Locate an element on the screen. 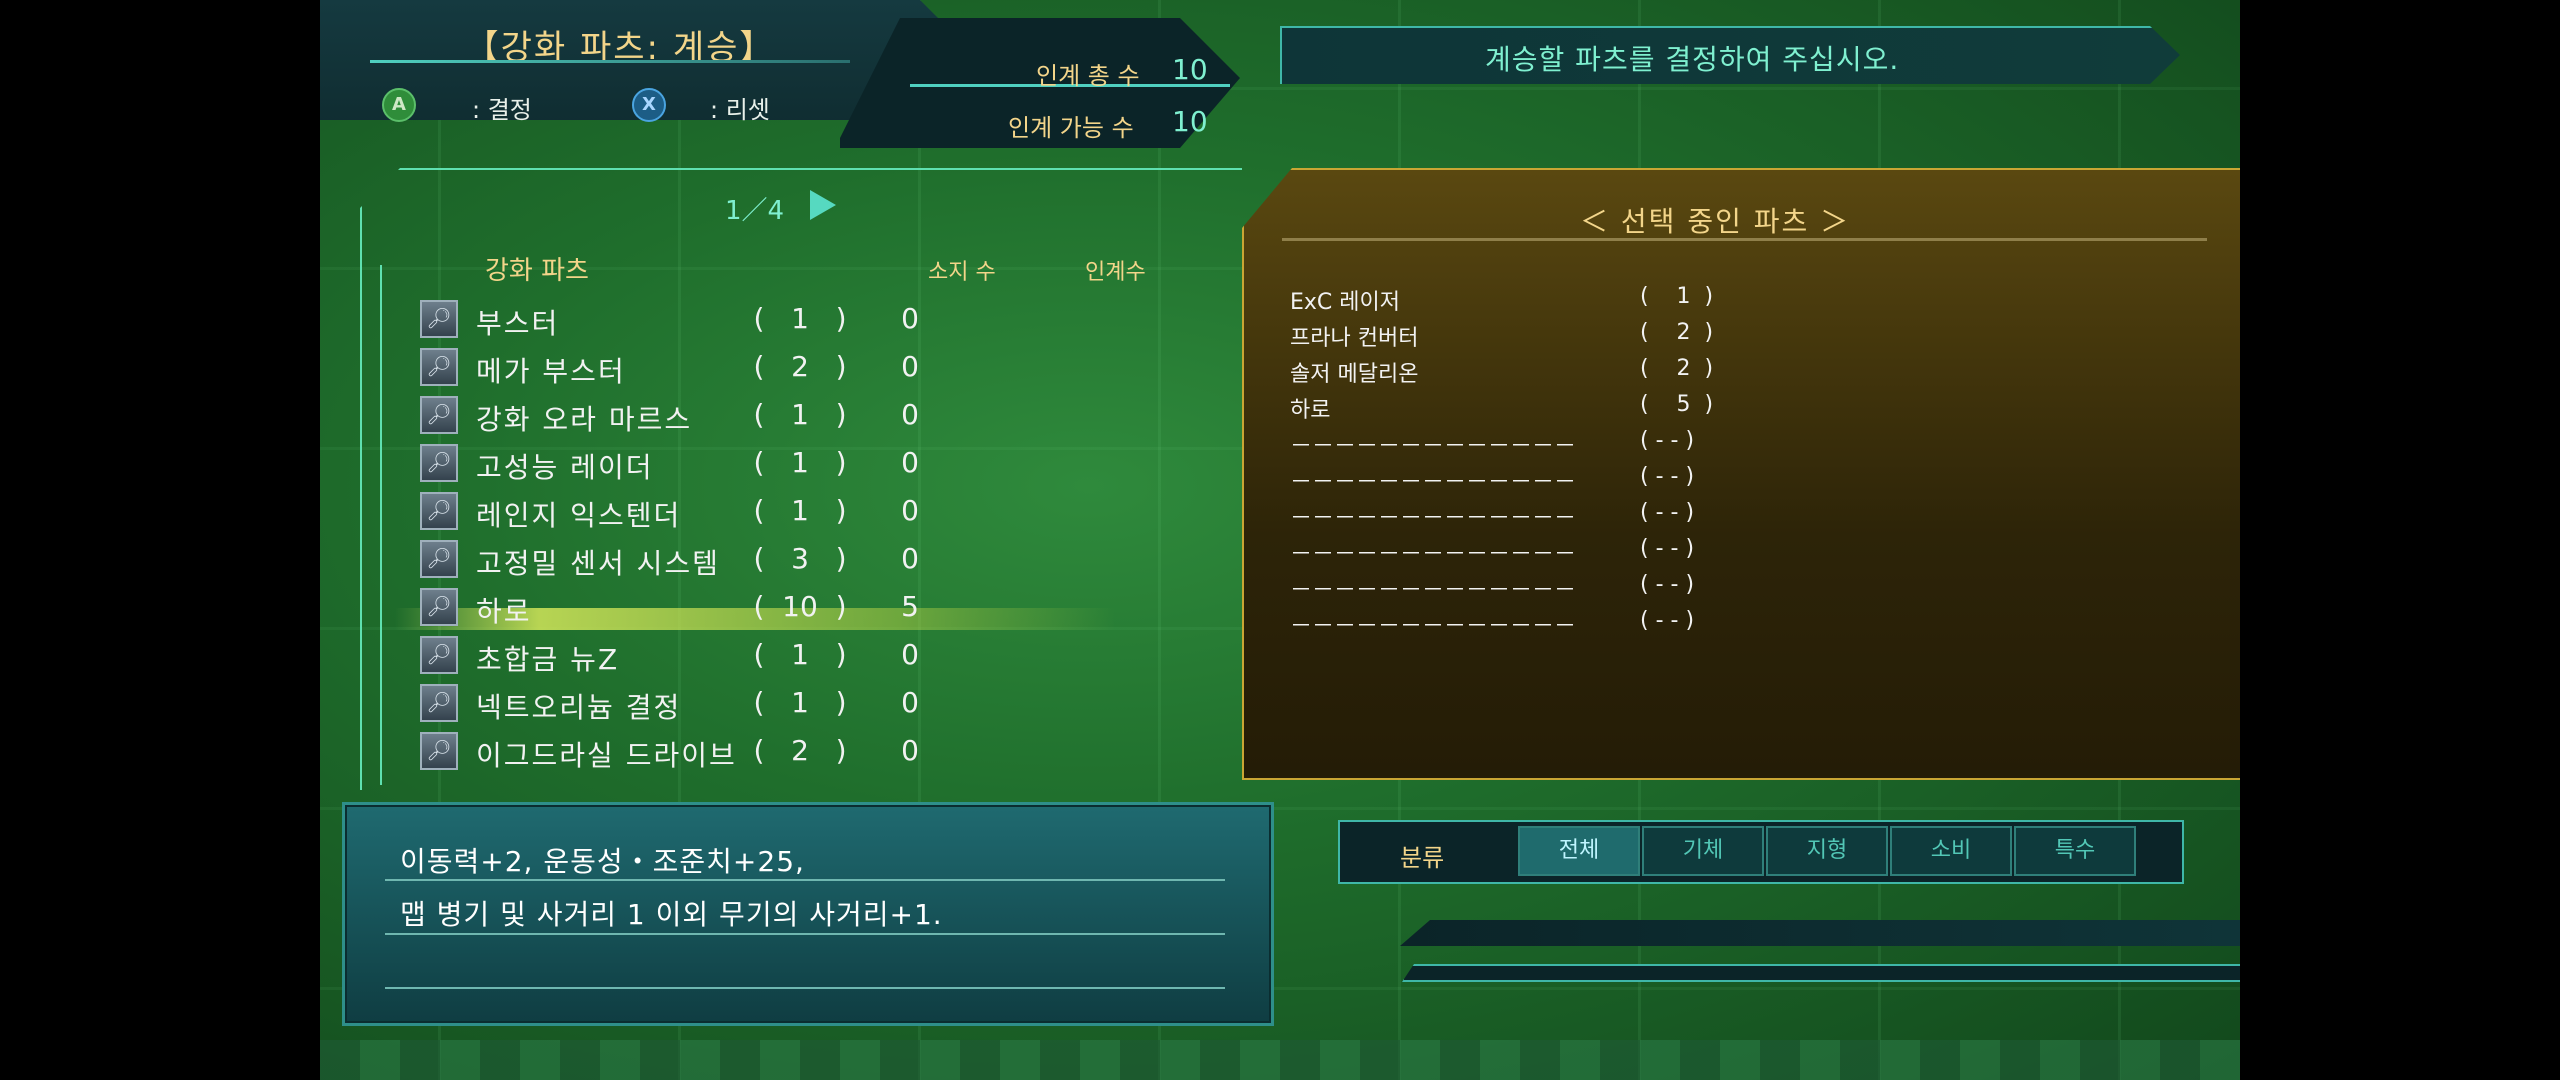 This screenshot has height=1080, width=2560. parts-row: 🔎︎ 고성능 레이더 ( 1 ) 0 is located at coordinates (750, 467).